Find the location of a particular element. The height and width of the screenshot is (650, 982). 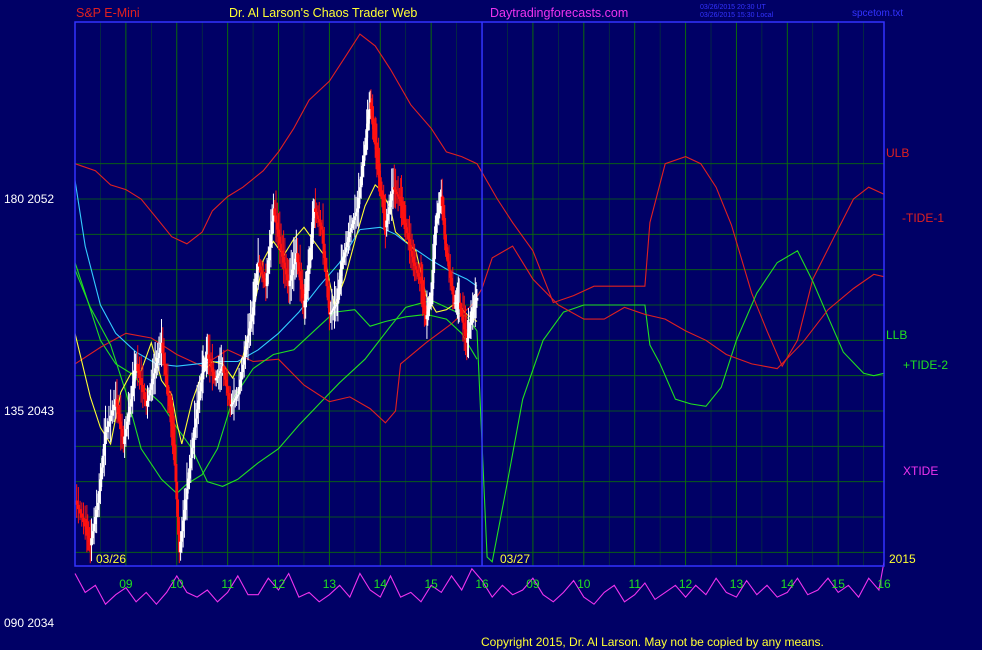

year-label: 2015 is located at coordinates (902, 559).